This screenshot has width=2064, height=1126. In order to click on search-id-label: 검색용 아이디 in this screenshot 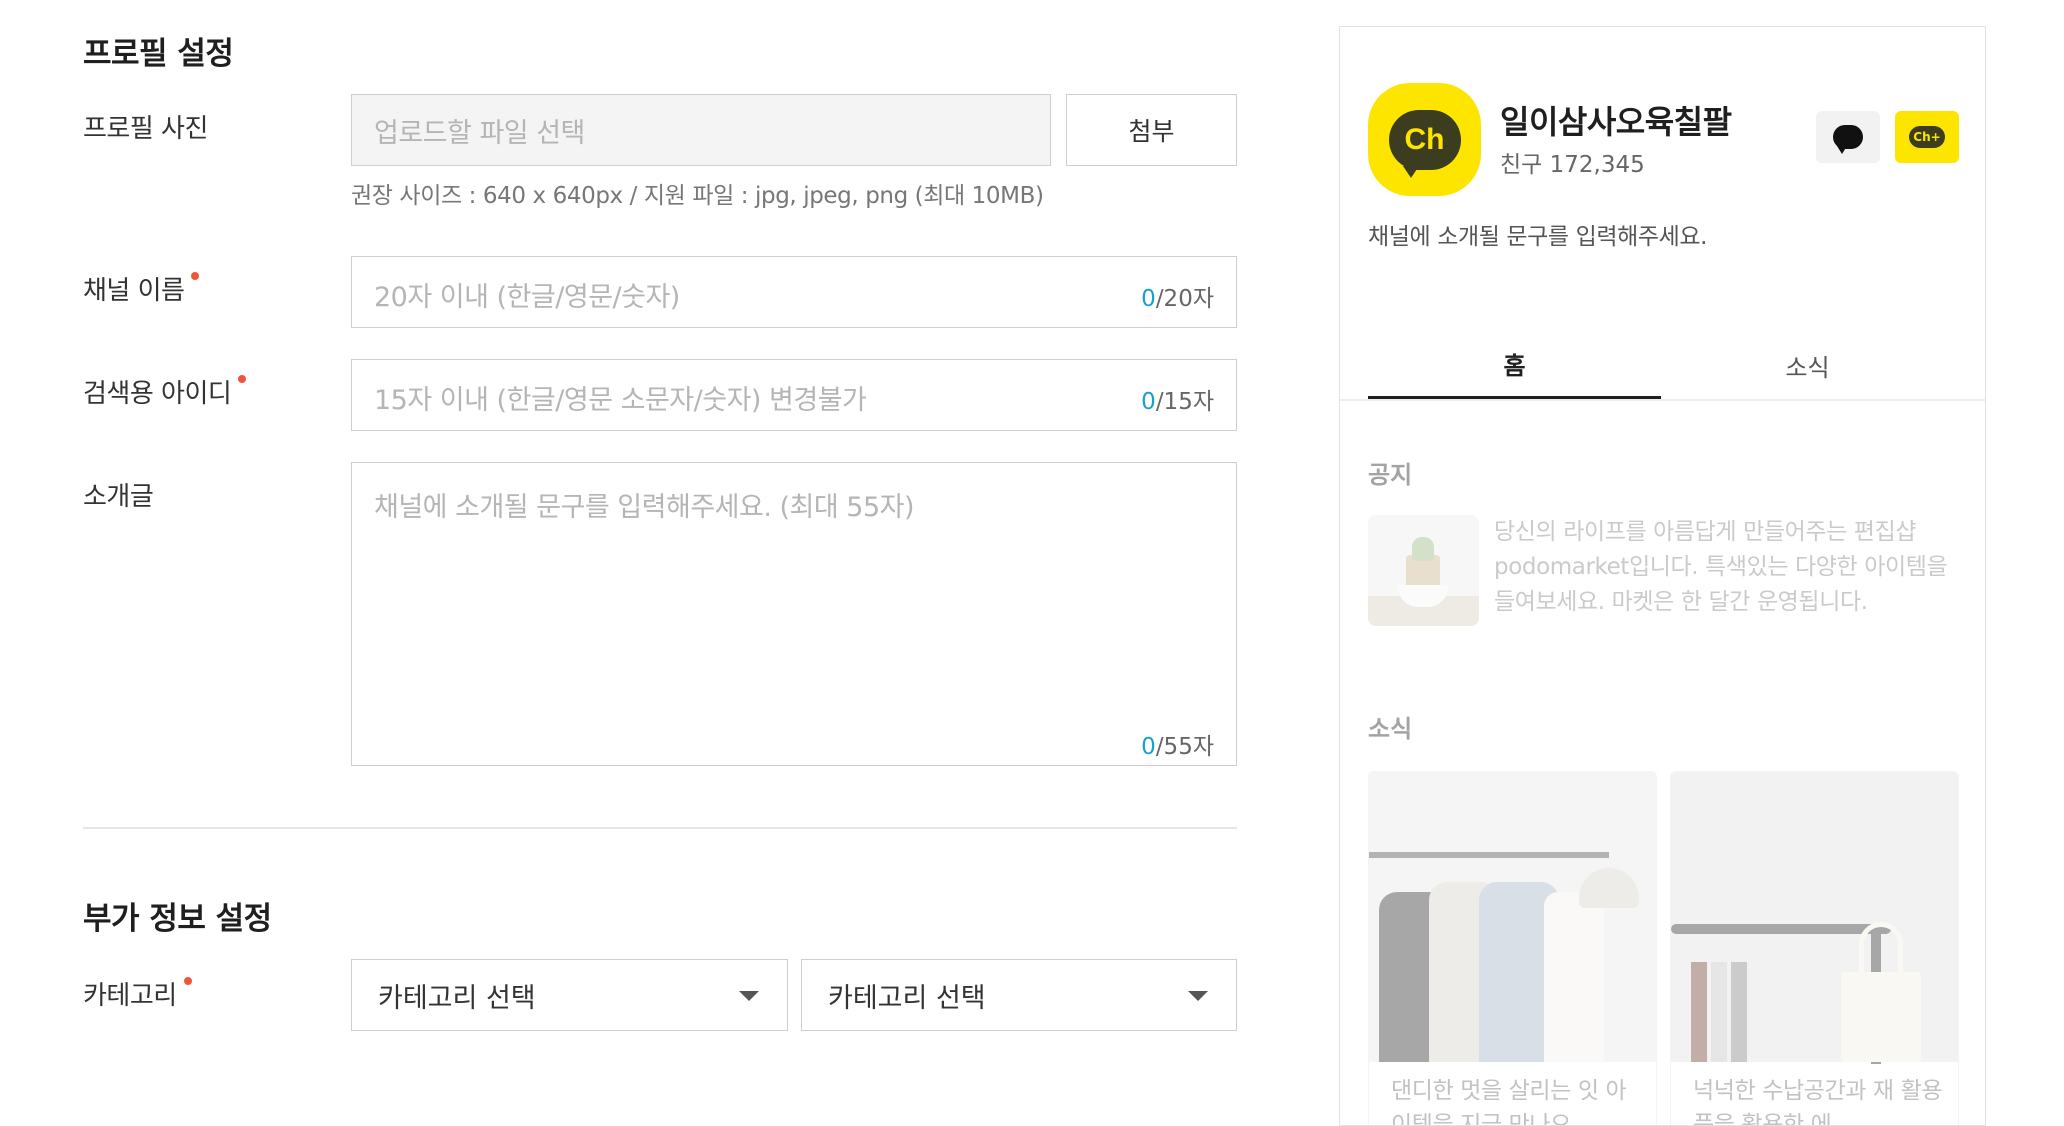, I will do `click(165, 391)`.